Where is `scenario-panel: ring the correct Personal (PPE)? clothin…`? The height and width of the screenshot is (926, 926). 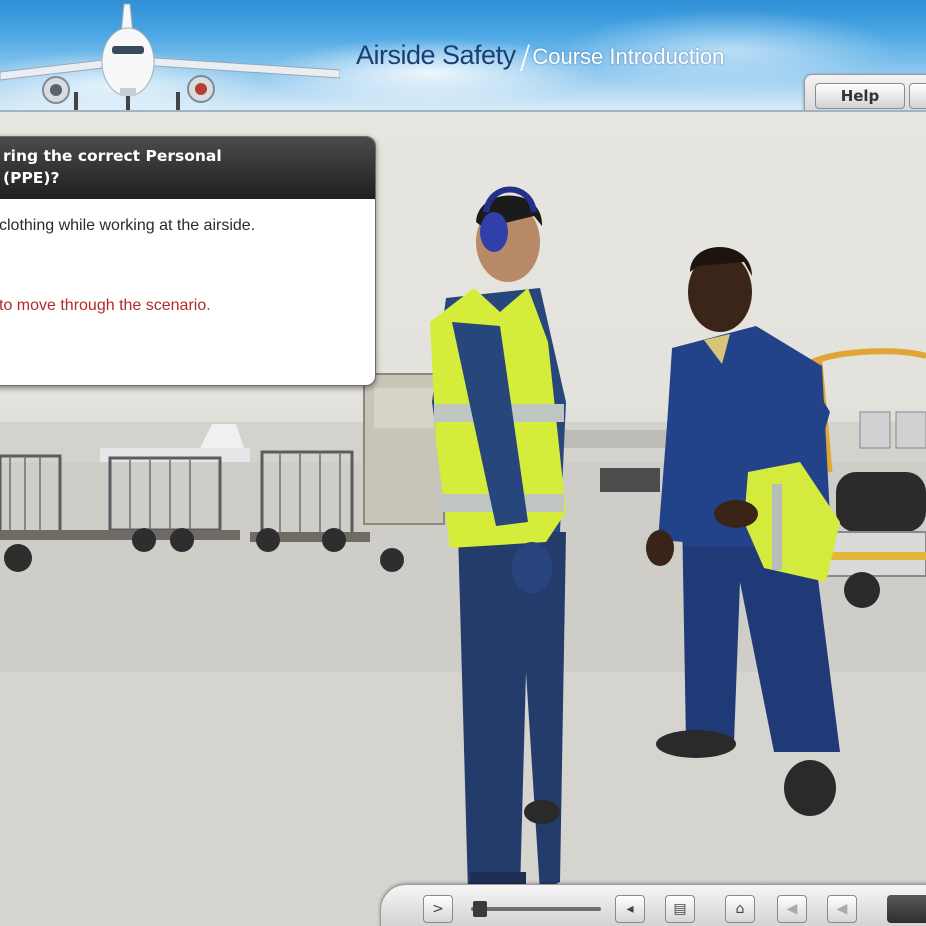 scenario-panel: ring the correct Personal (PPE)? clothin… is located at coordinates (188, 261).